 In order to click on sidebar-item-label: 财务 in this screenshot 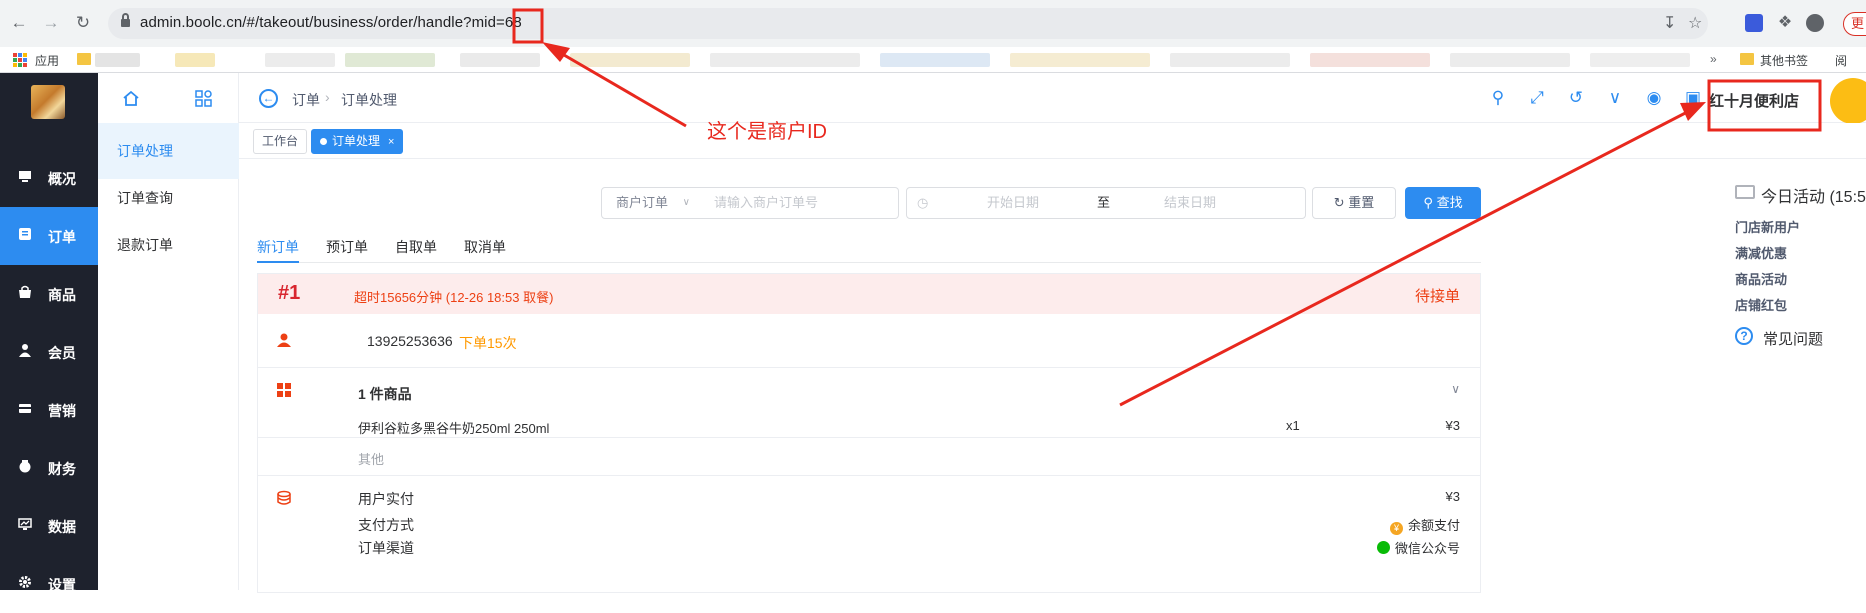, I will do `click(62, 469)`.